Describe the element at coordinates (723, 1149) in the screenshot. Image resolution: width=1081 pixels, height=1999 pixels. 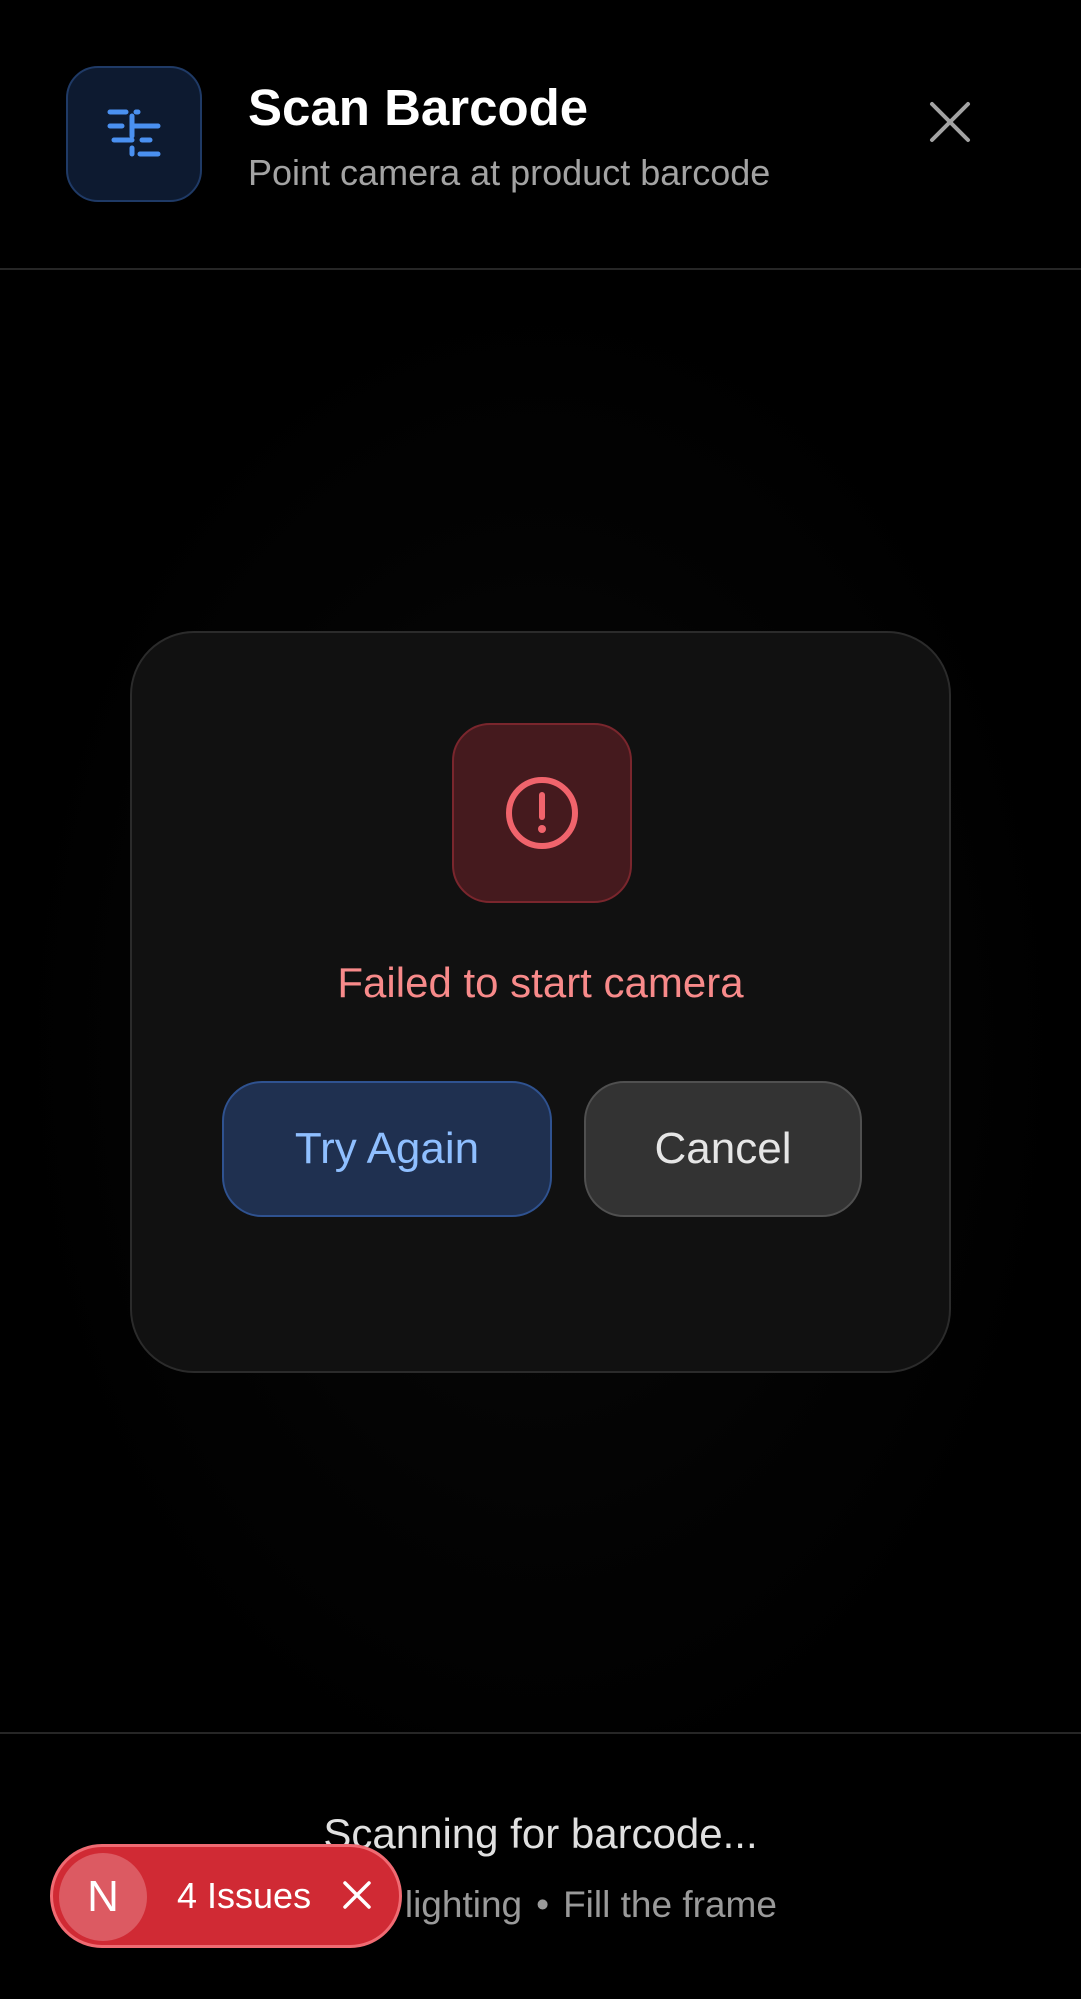
I see `cancel-button: Cancel` at that location.